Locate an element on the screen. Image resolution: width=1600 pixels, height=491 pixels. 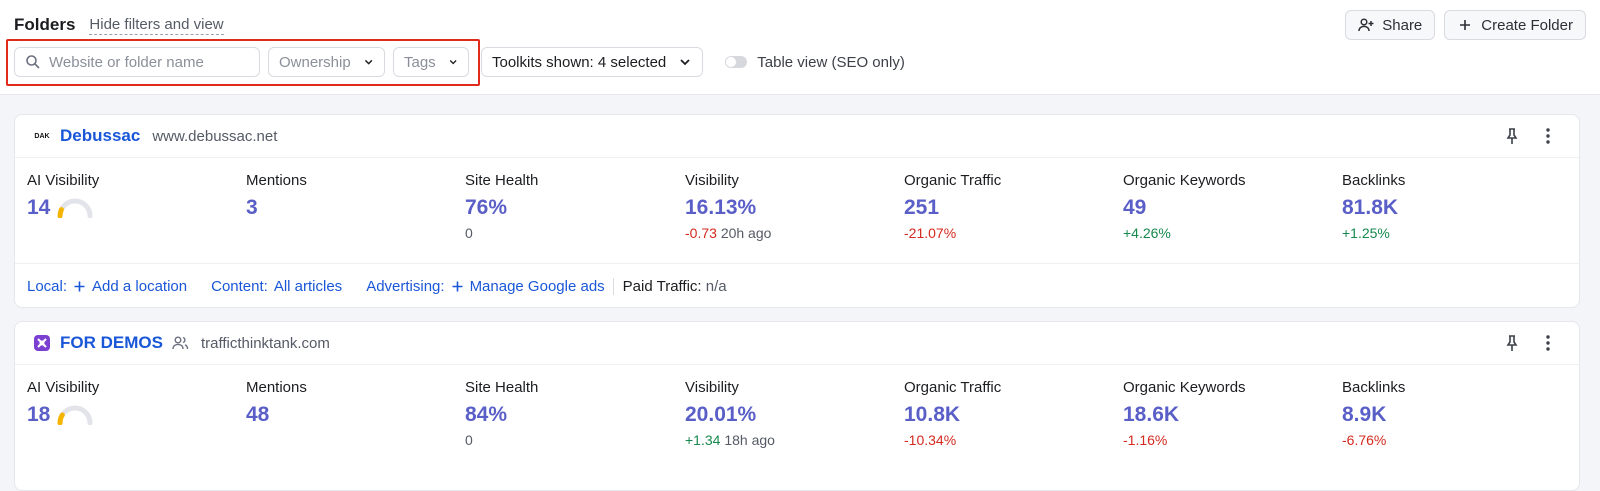
ownership-dropdown: Ownership is located at coordinates (326, 62).